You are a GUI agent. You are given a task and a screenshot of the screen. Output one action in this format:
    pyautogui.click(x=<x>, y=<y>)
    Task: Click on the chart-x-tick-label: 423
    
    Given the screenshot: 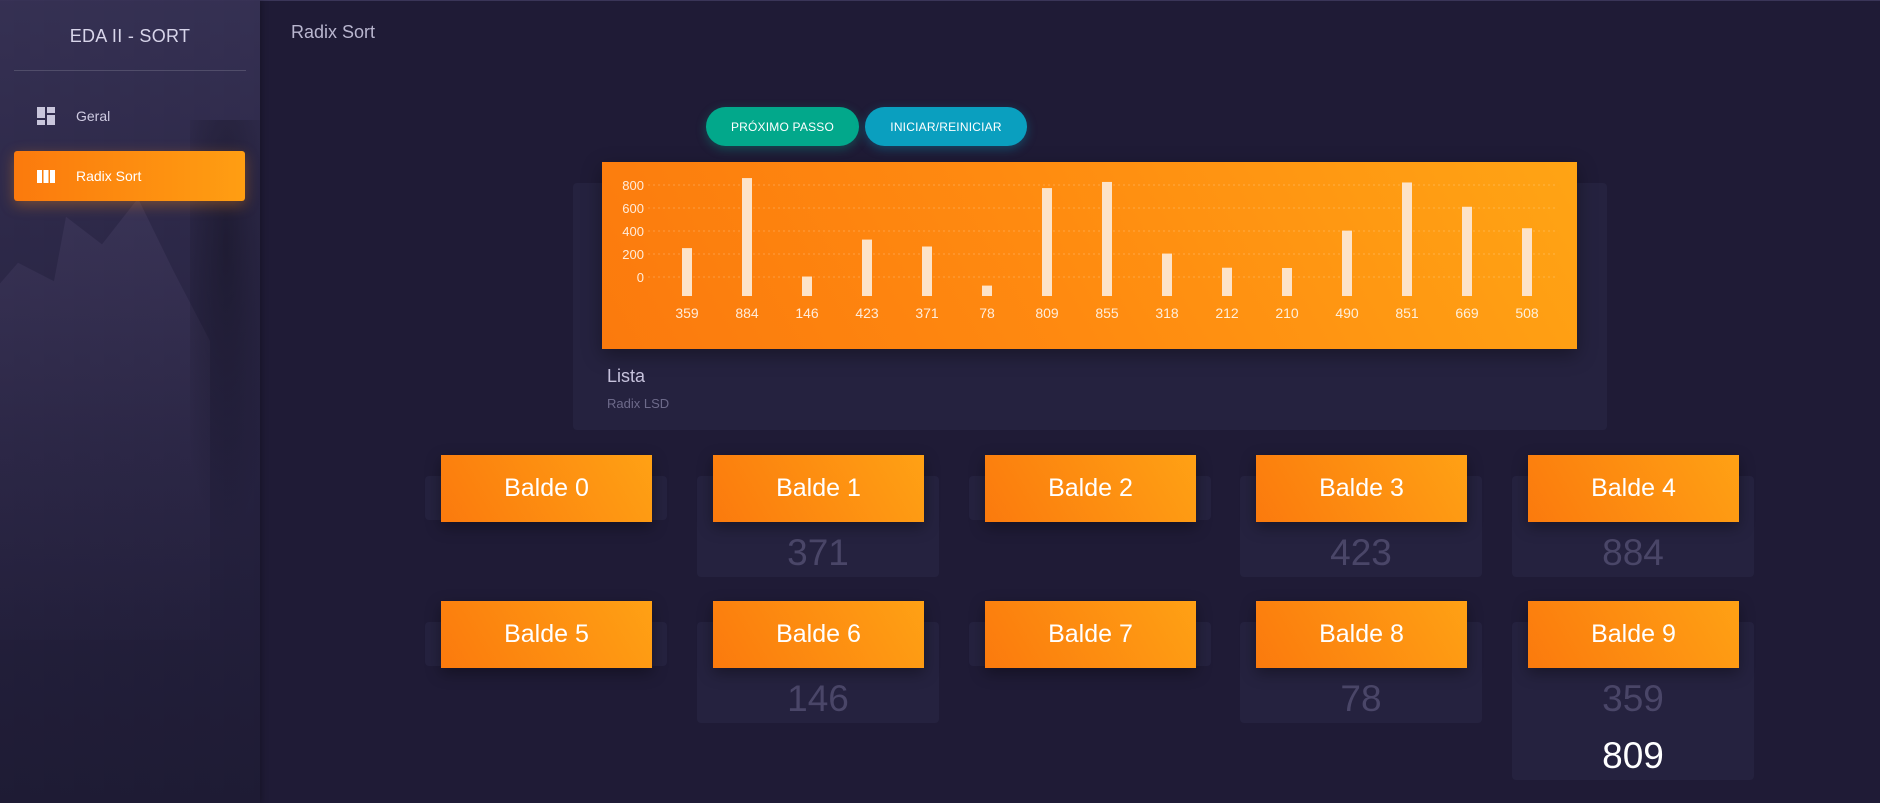 What is the action you would take?
    pyautogui.click(x=867, y=313)
    